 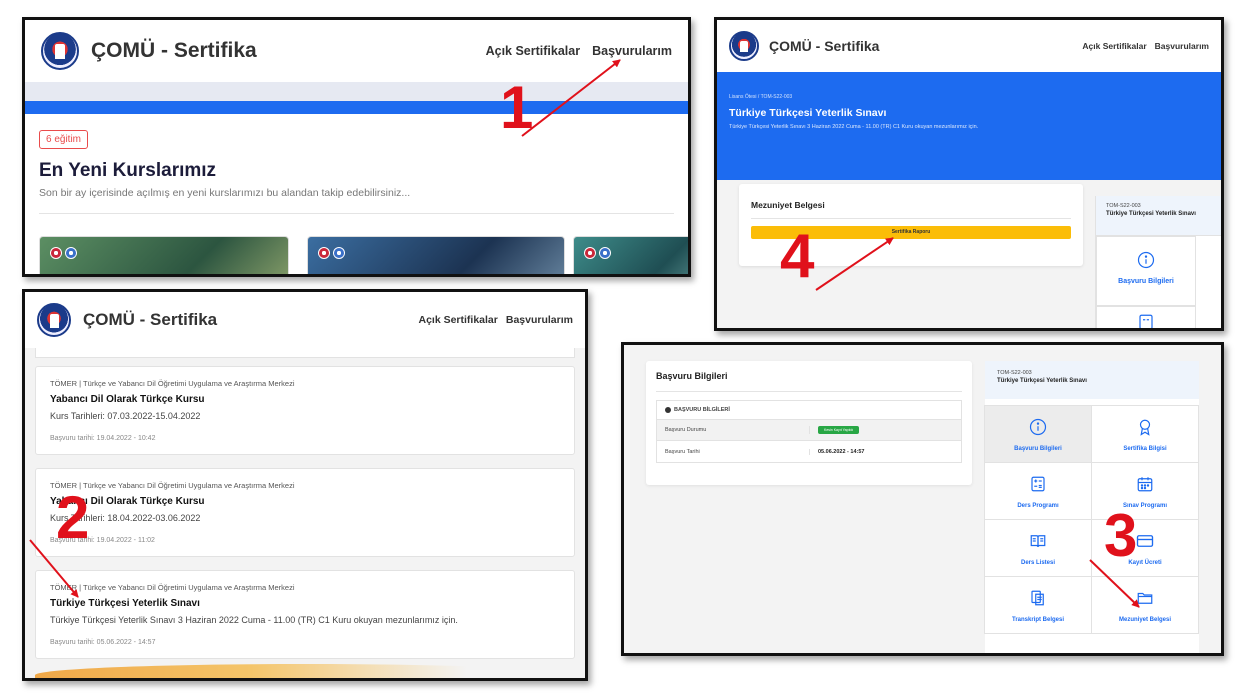 I want to click on row-label: Başvuru Durumu, so click(x=686, y=430).